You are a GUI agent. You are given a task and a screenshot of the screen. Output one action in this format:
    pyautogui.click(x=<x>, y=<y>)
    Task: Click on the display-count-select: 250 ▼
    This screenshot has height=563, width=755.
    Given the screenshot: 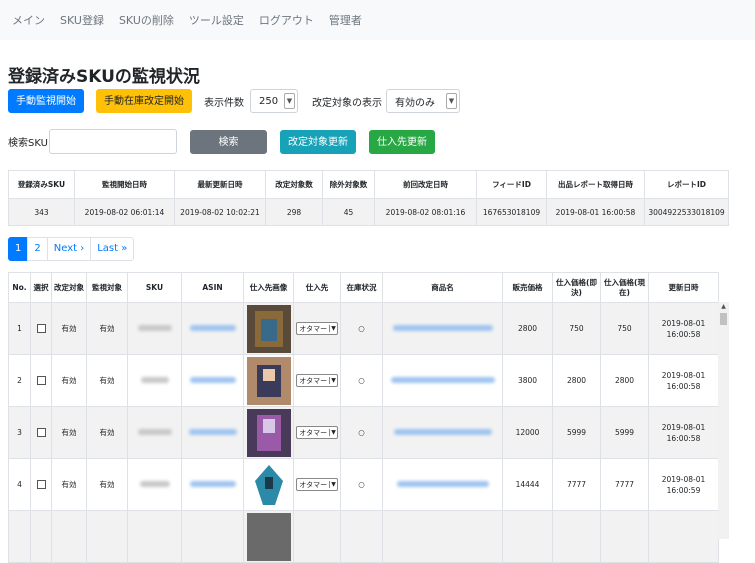 What is the action you would take?
    pyautogui.click(x=274, y=101)
    